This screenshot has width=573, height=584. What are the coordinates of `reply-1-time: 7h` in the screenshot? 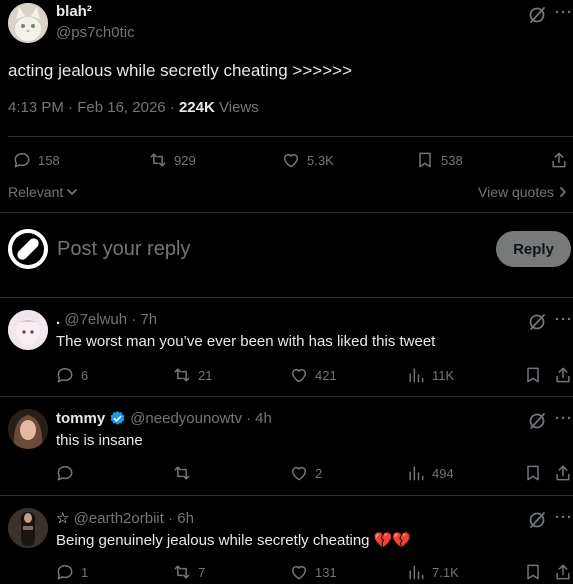 It's located at (148, 319).